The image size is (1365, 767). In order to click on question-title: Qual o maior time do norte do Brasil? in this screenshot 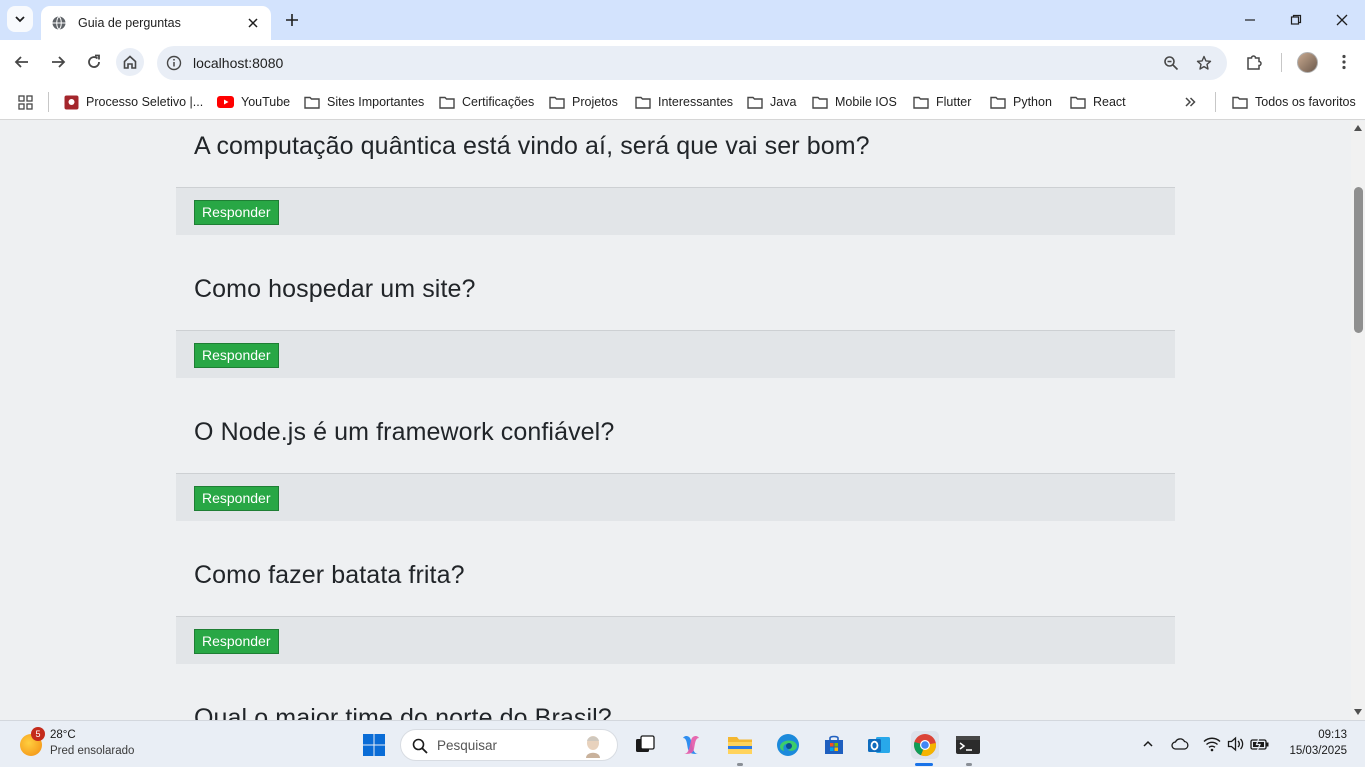, I will do `click(403, 712)`.